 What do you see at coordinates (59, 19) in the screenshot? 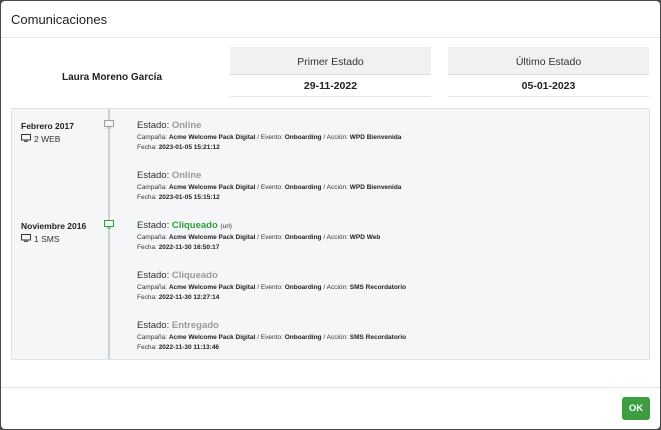
I see `modal-title: Comunicaciones` at bounding box center [59, 19].